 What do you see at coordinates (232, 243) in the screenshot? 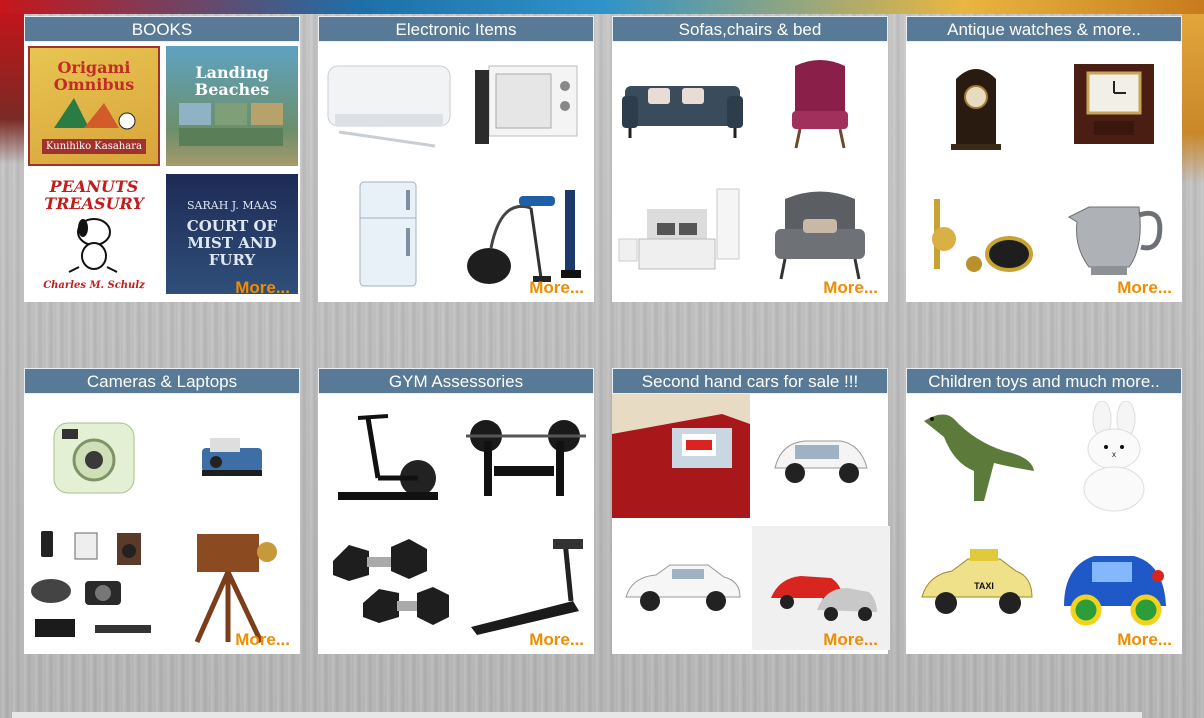
I see `book-title: COURT OF MIST AND FURY` at bounding box center [232, 243].